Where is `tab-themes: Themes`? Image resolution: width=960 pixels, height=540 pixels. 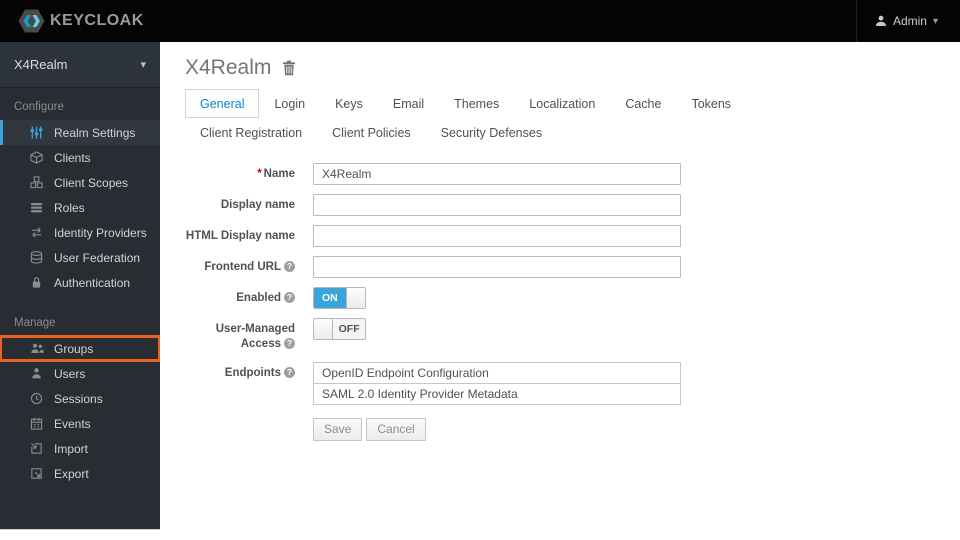
tab-themes: Themes is located at coordinates (476, 103).